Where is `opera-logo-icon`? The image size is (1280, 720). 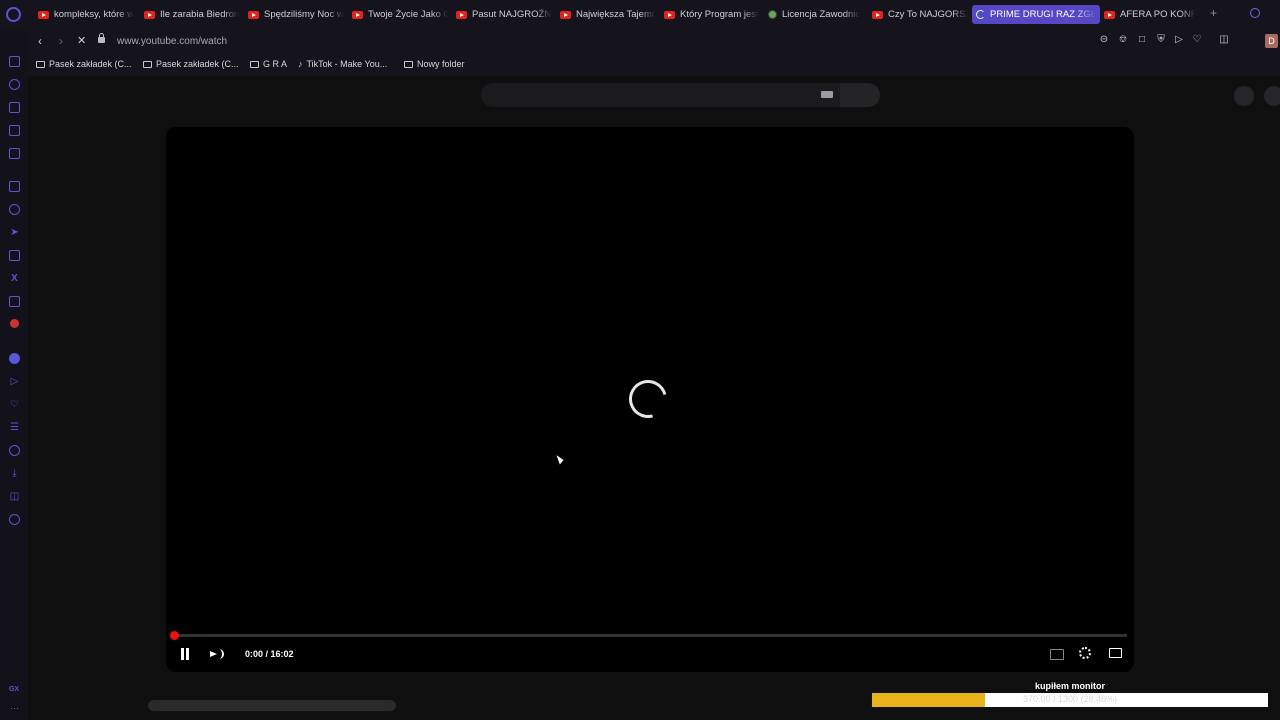
opera-logo-icon is located at coordinates (13, 14).